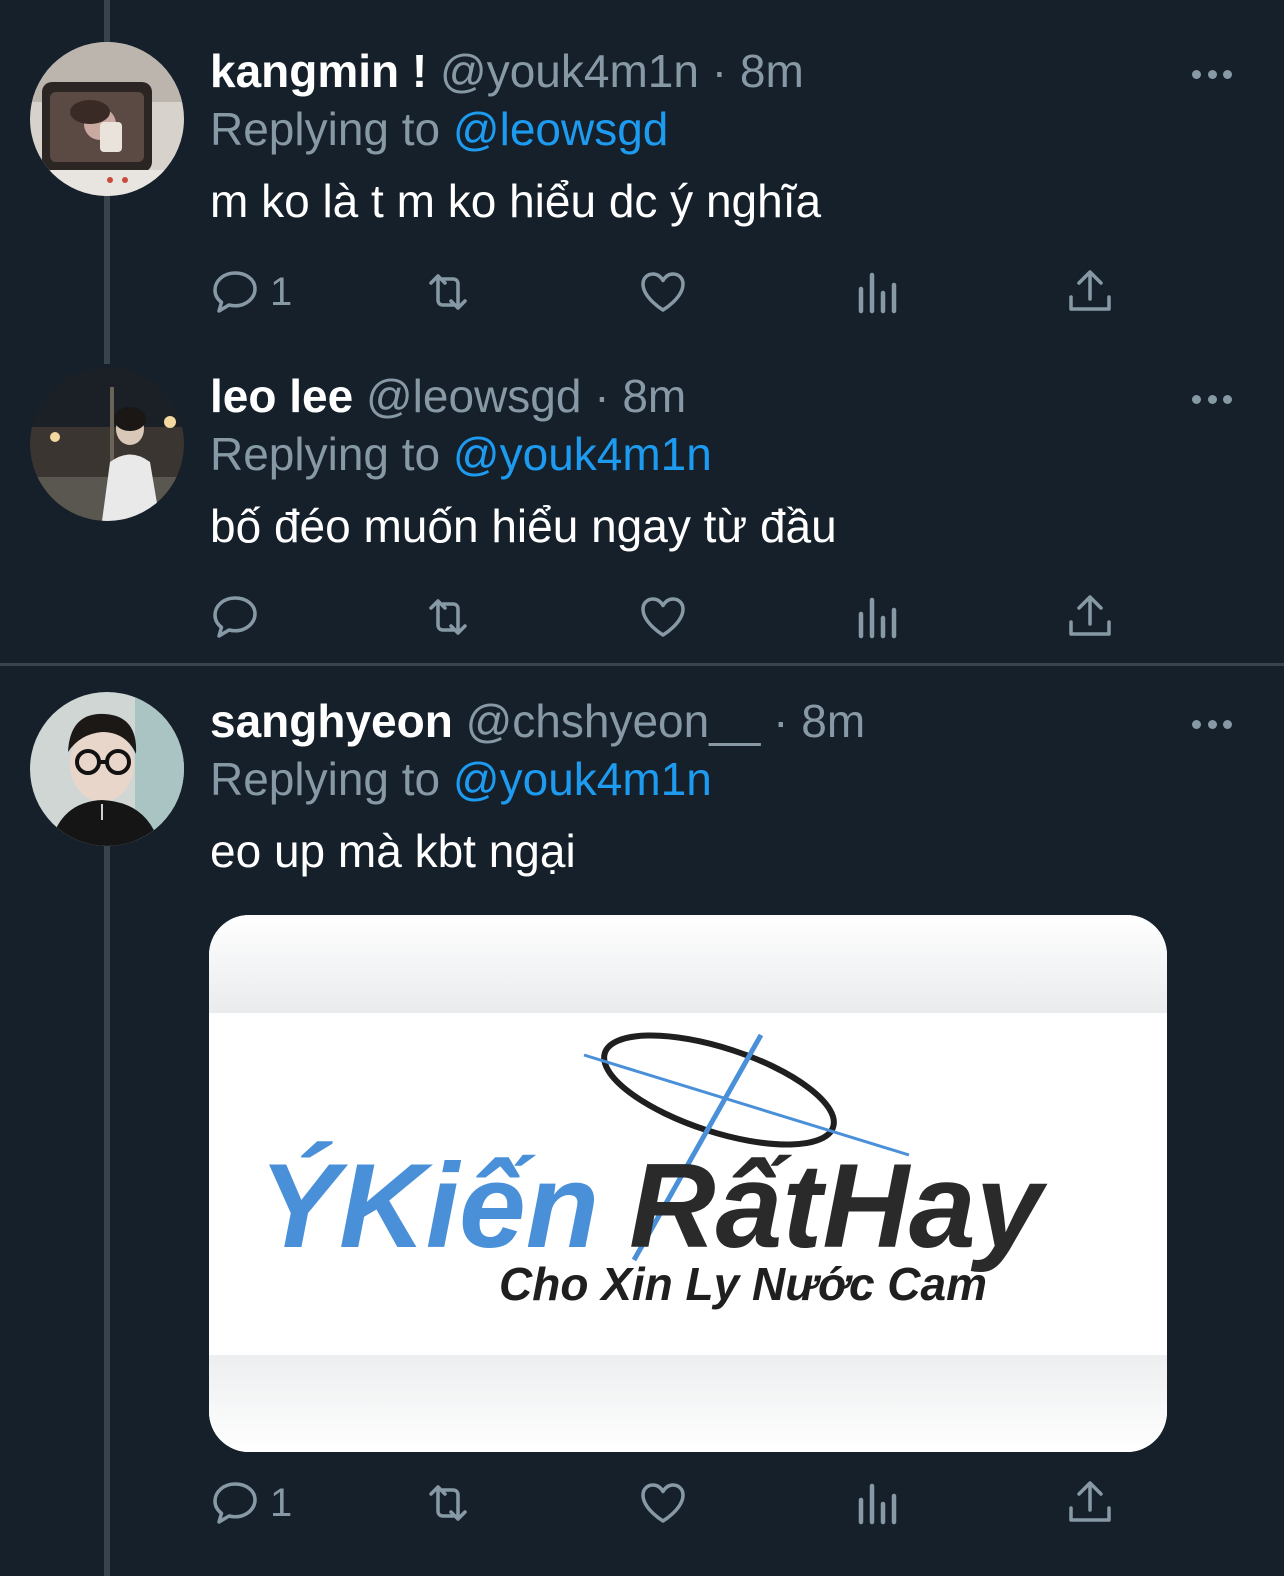  Describe the element at coordinates (516, 201) in the screenshot. I see `tweet-text: m ko là t m ko hiểu dc ý nghĩa` at that location.